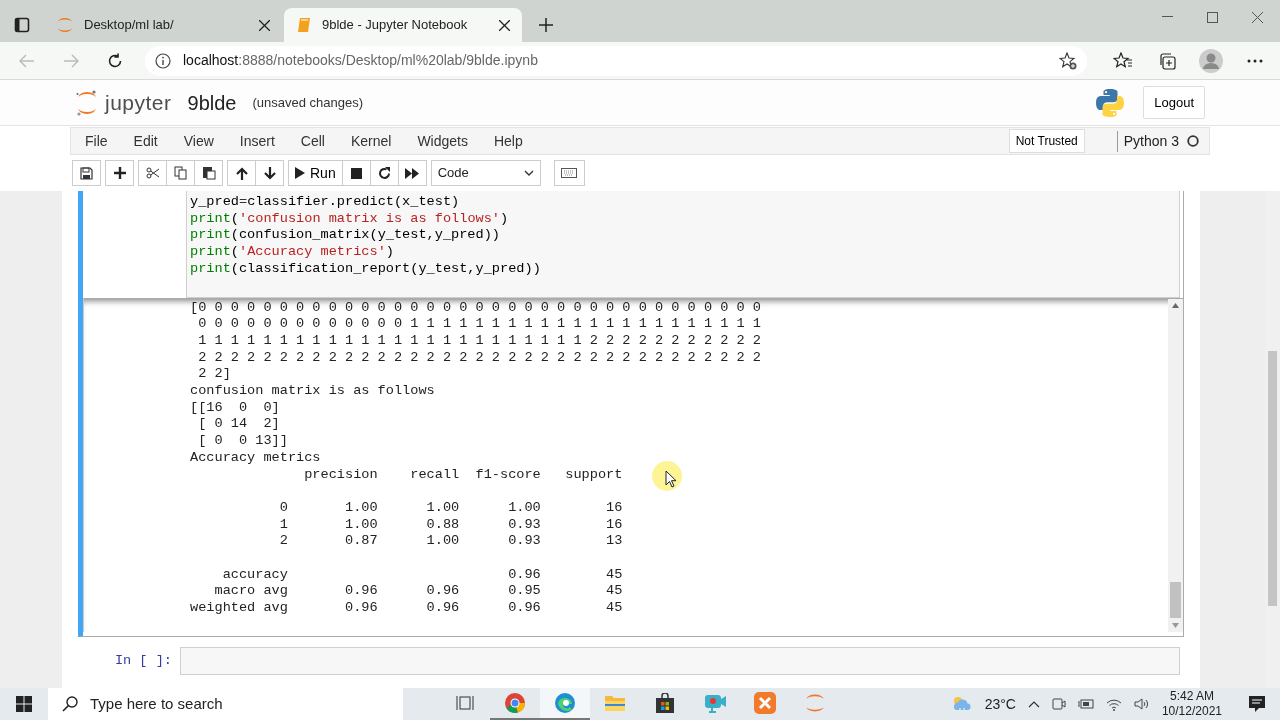  I want to click on save-status: (unsaved changes), so click(308, 102).